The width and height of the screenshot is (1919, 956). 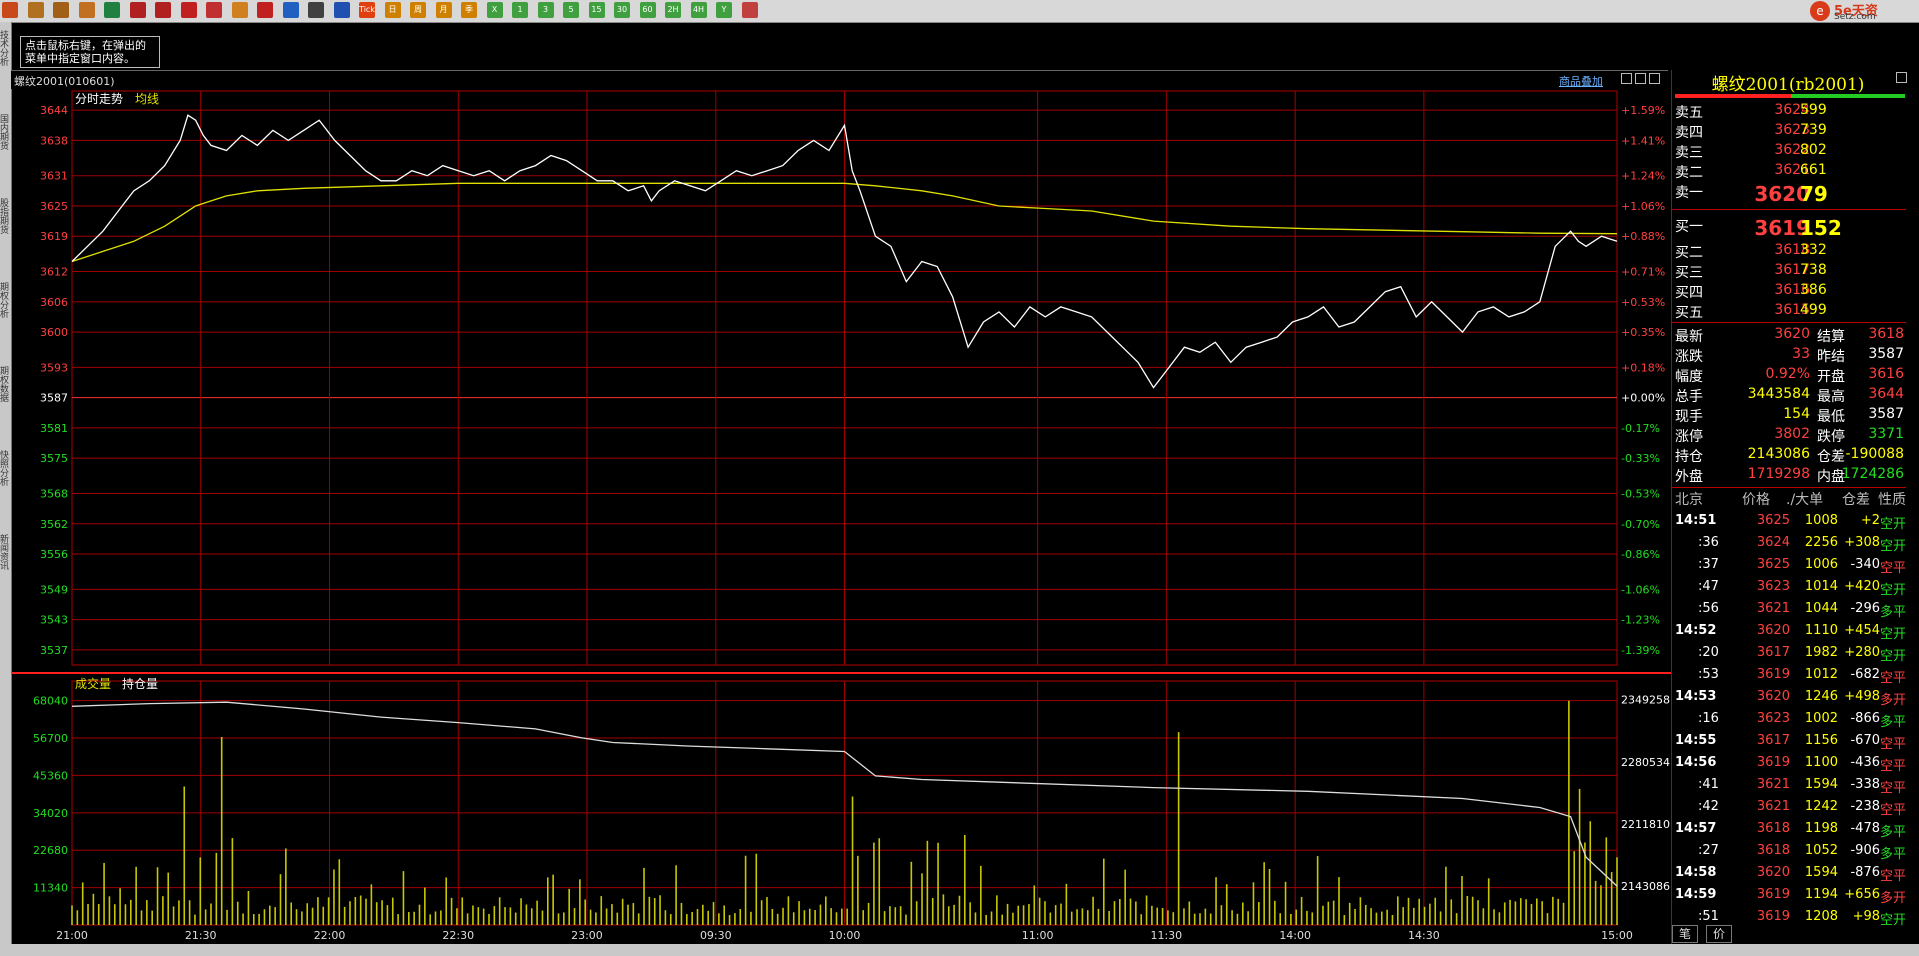 What do you see at coordinates (1643, 110) in the screenshot?
I see `pct-tick-label: +1.59%` at bounding box center [1643, 110].